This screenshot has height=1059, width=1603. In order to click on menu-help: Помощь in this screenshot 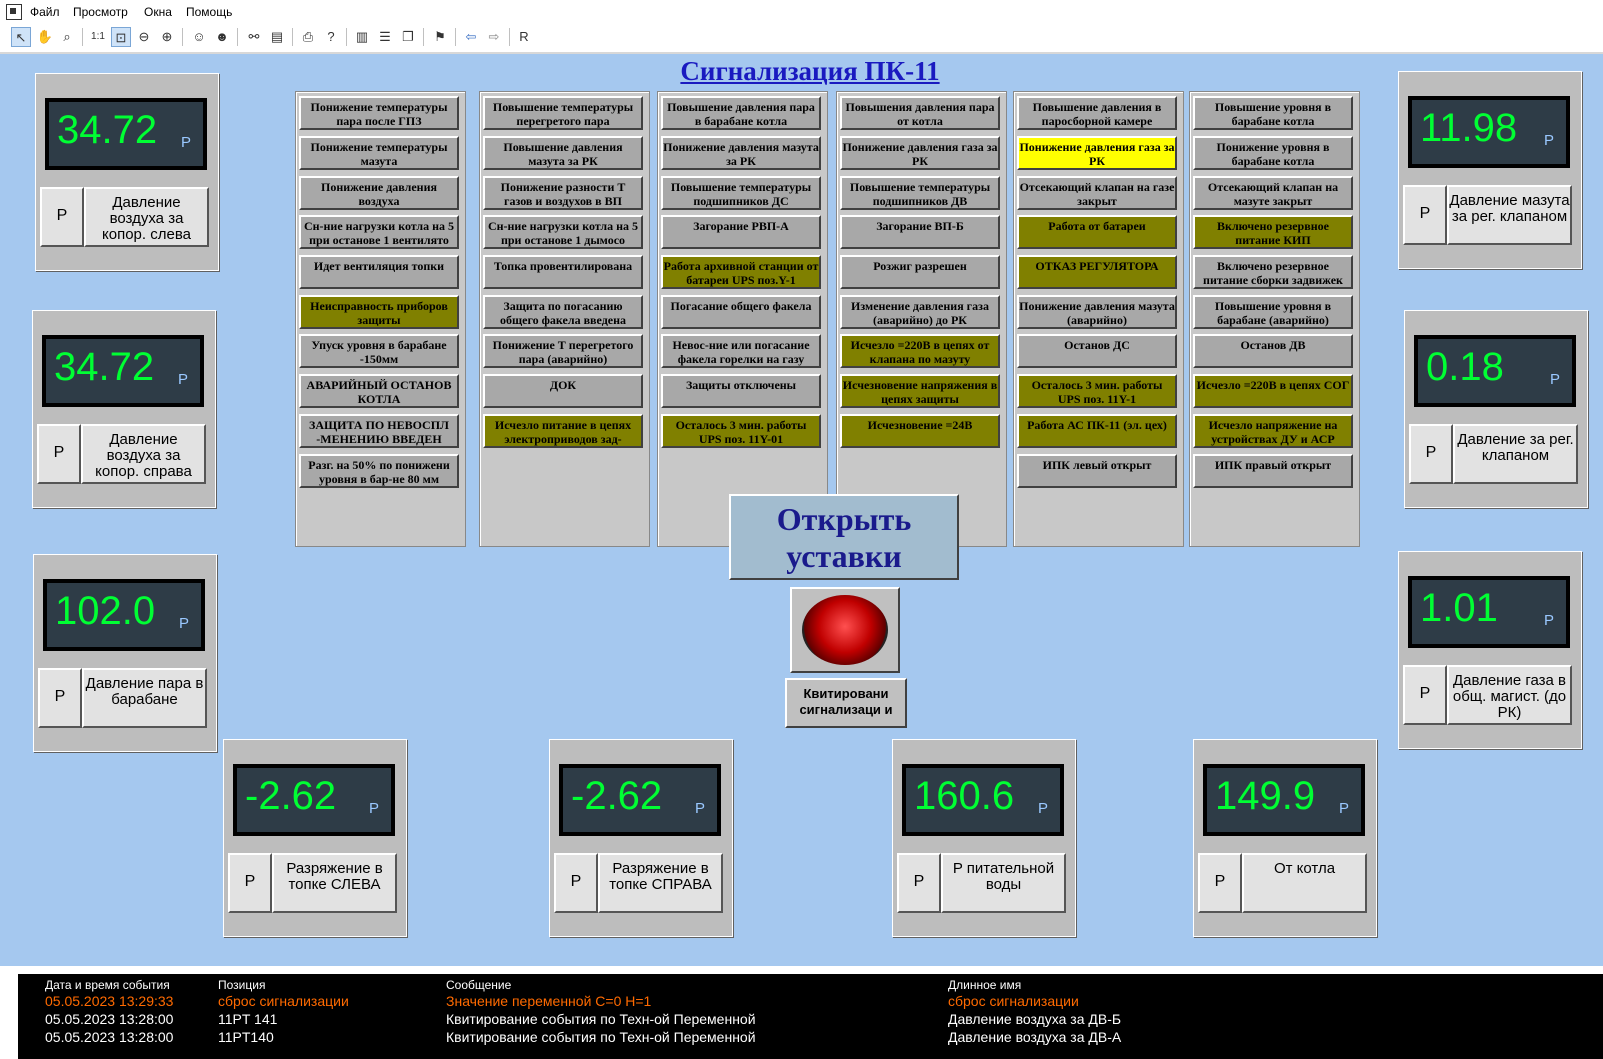, I will do `click(209, 12)`.